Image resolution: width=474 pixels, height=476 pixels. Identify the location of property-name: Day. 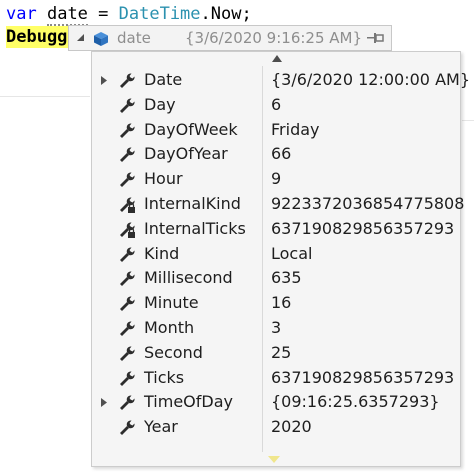
(160, 104).